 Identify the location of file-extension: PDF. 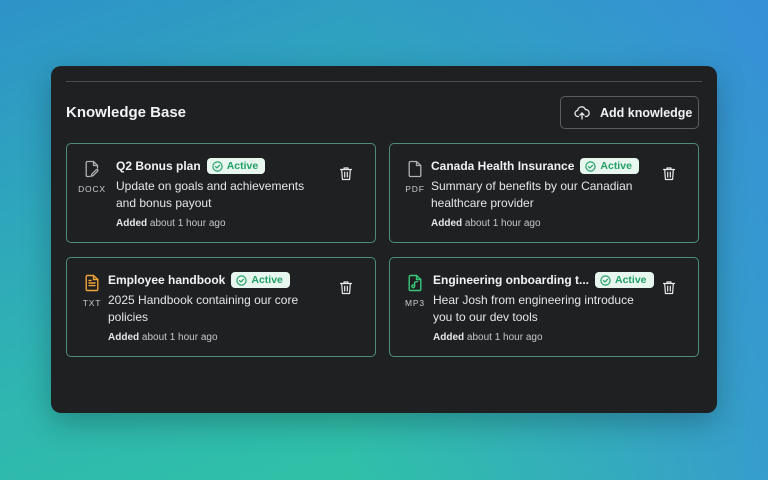
(415, 189).